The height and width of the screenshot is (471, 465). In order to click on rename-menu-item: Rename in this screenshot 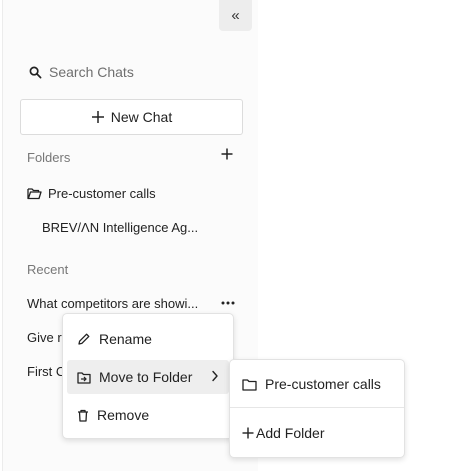, I will do `click(148, 339)`.